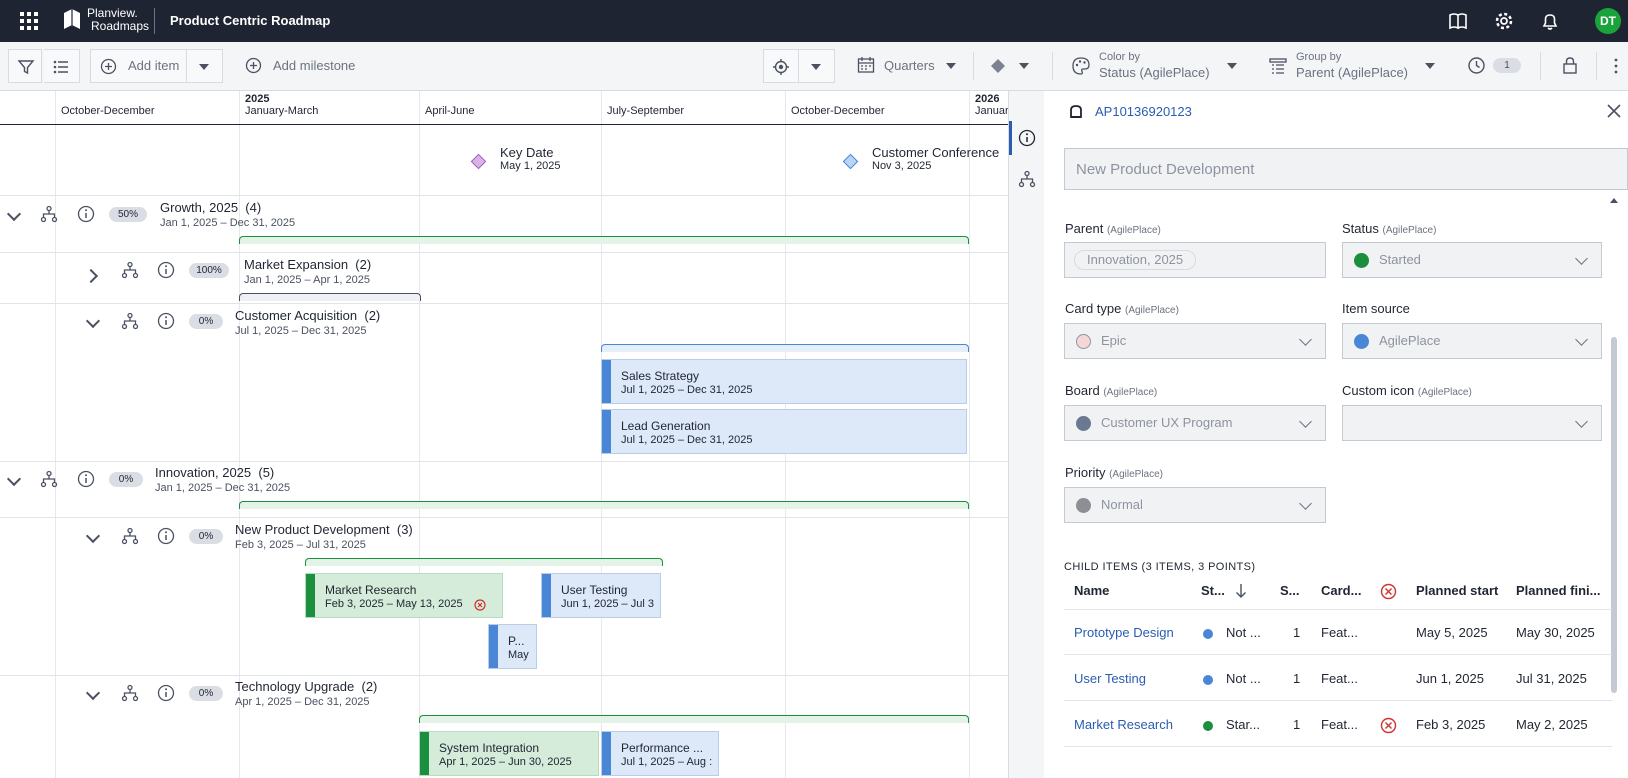  What do you see at coordinates (1550, 21) in the screenshot?
I see `bell-icon` at bounding box center [1550, 21].